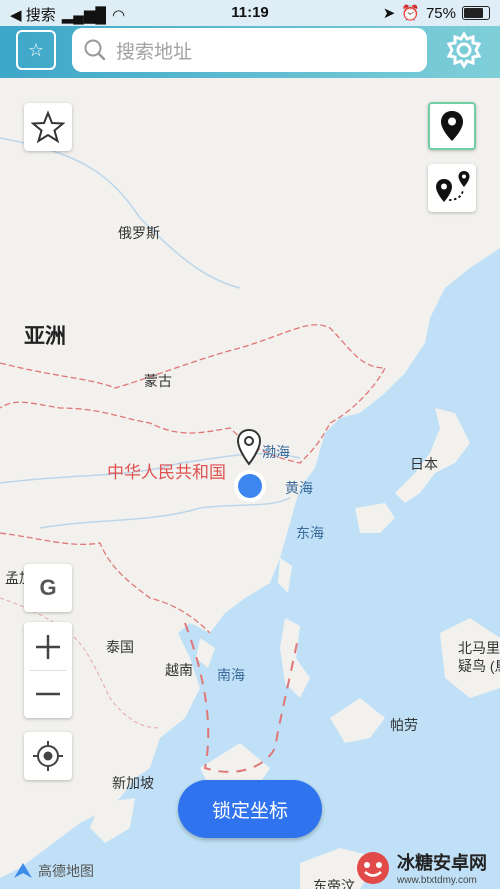 The width and height of the screenshot is (500, 889). I want to click on top-header: ☆ 搜索地址, so click(250, 52).